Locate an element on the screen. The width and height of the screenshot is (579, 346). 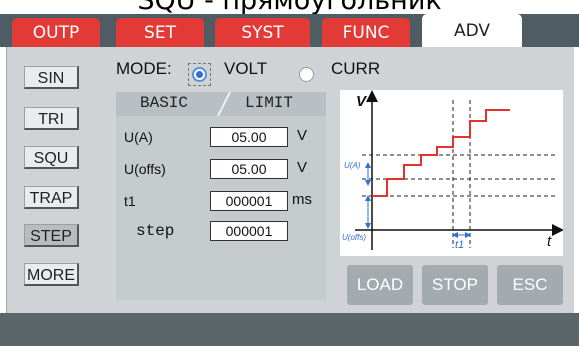
waveform-button-trap: TRAP is located at coordinates (51, 197).